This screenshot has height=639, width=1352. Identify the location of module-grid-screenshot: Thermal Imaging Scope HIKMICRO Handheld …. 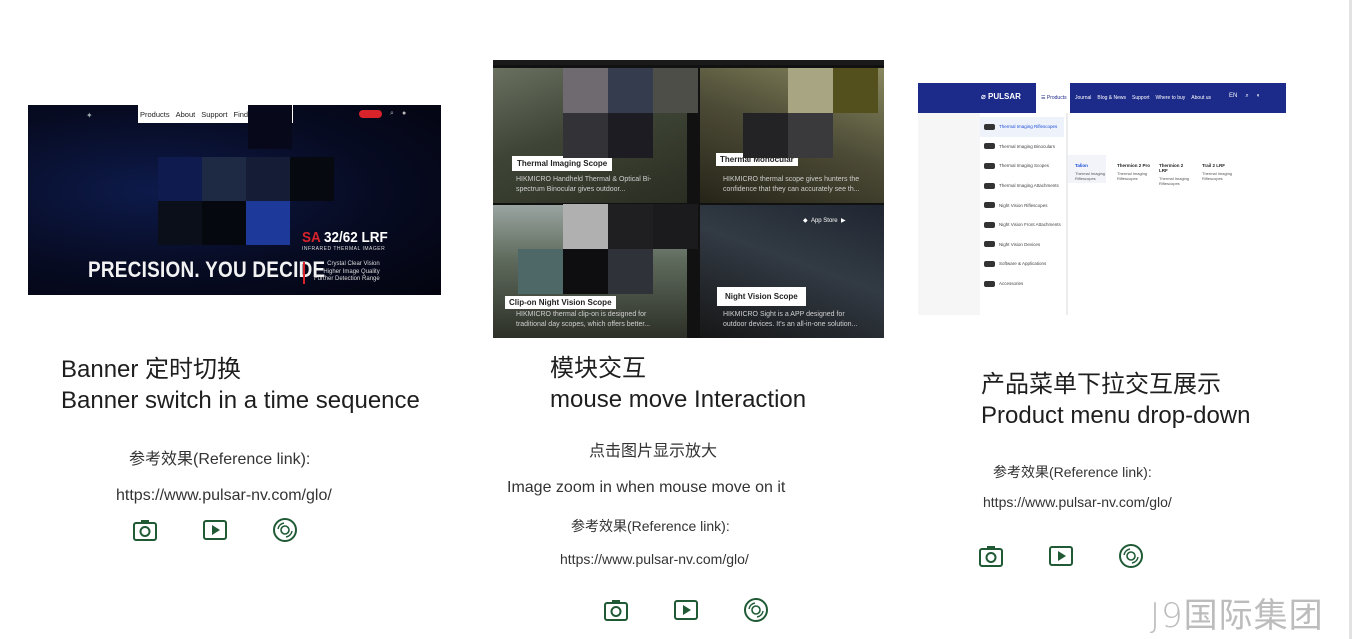
(688, 199).